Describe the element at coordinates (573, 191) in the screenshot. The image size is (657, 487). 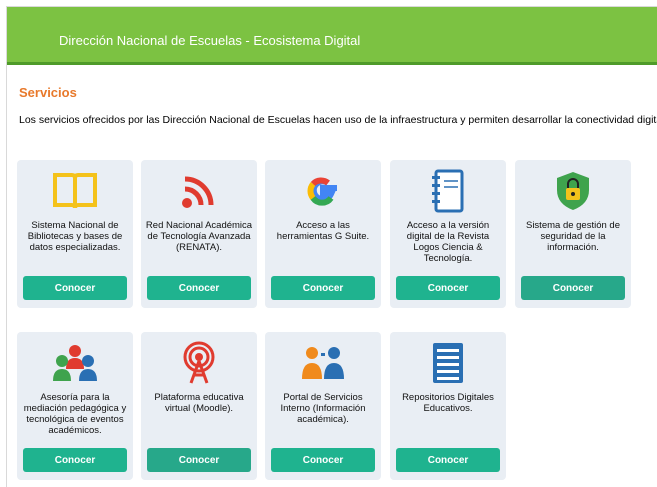
I see `shield-lock-icon` at that location.